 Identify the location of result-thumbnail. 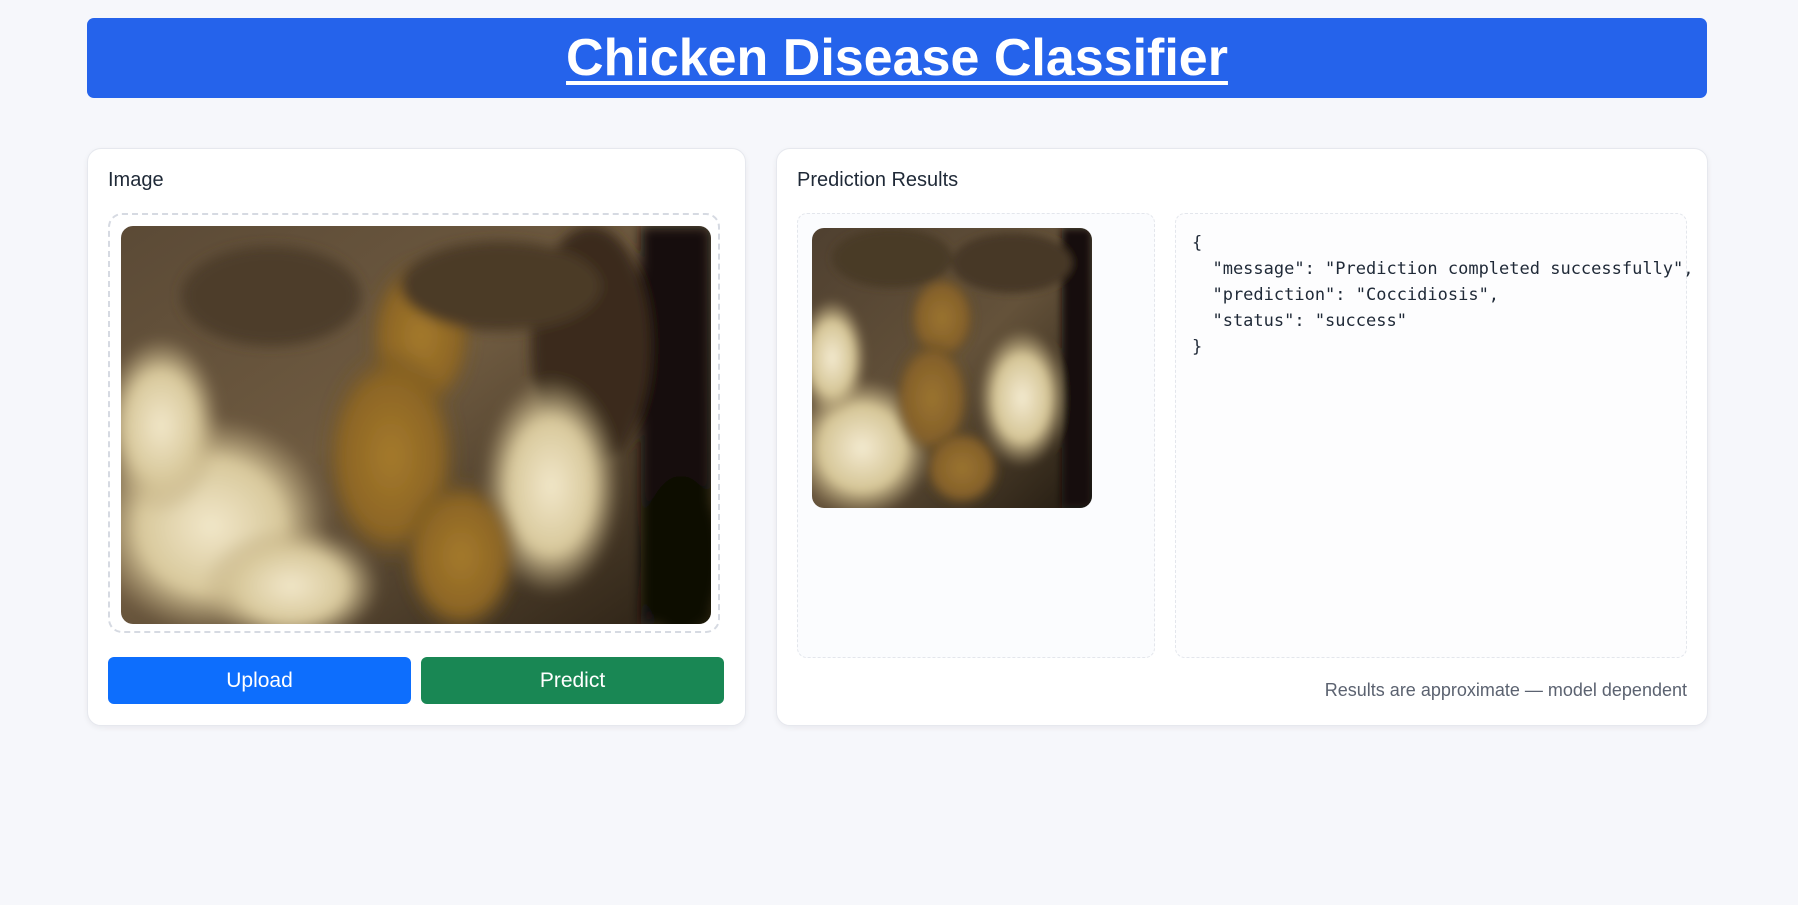
(952, 368).